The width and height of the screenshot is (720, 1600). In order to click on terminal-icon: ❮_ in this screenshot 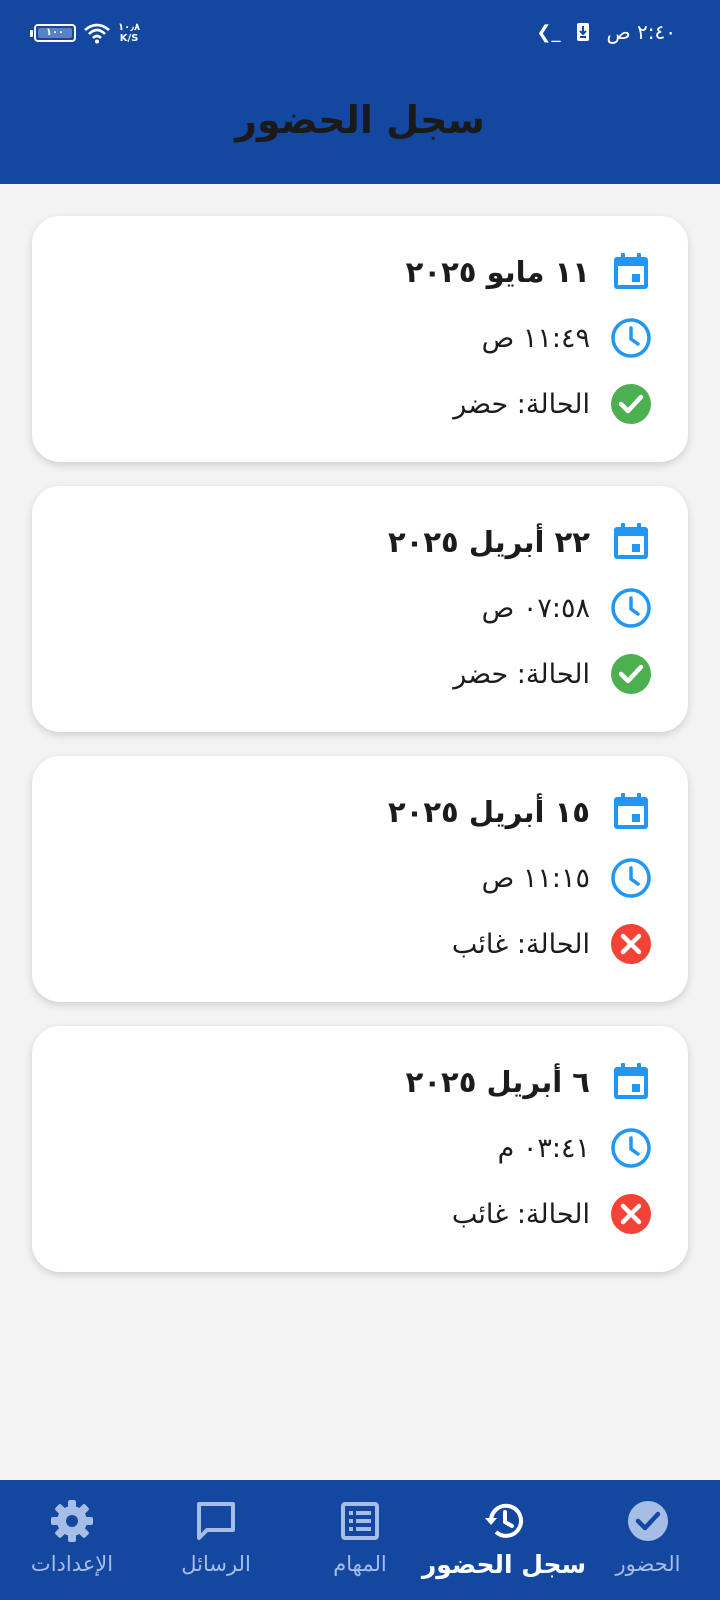, I will do `click(548, 32)`.